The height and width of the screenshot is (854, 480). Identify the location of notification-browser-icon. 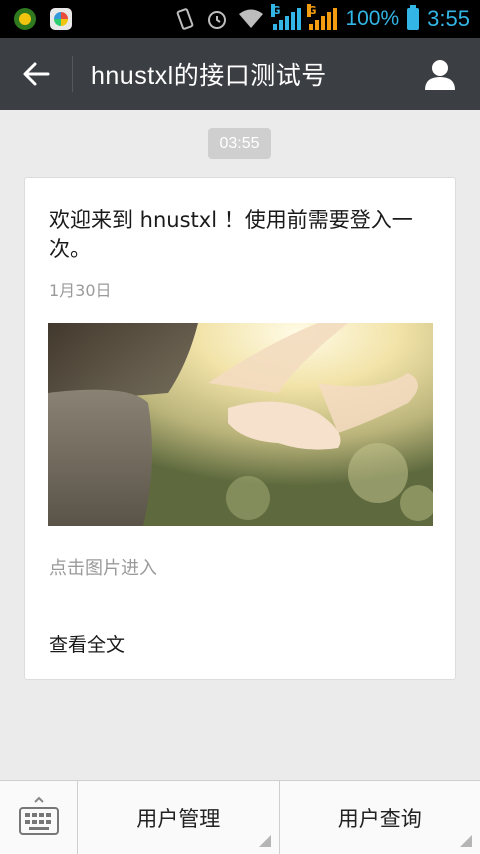
(61, 19).